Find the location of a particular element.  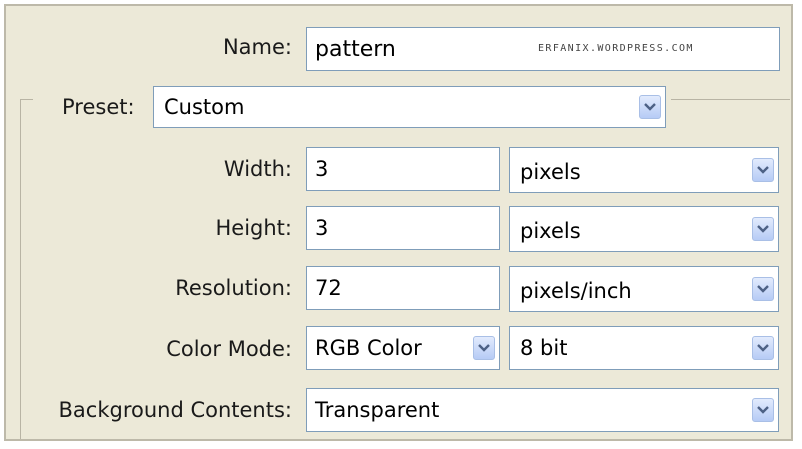

background-contents-label: Background Contents: is located at coordinates (175, 410).